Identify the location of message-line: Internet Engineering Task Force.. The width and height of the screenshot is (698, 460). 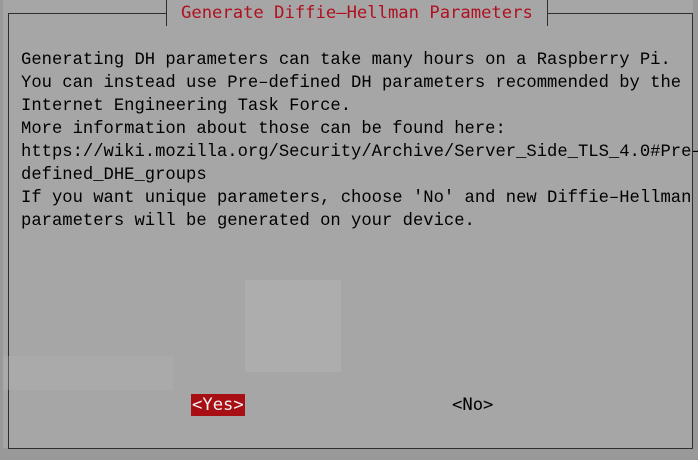
(186, 106).